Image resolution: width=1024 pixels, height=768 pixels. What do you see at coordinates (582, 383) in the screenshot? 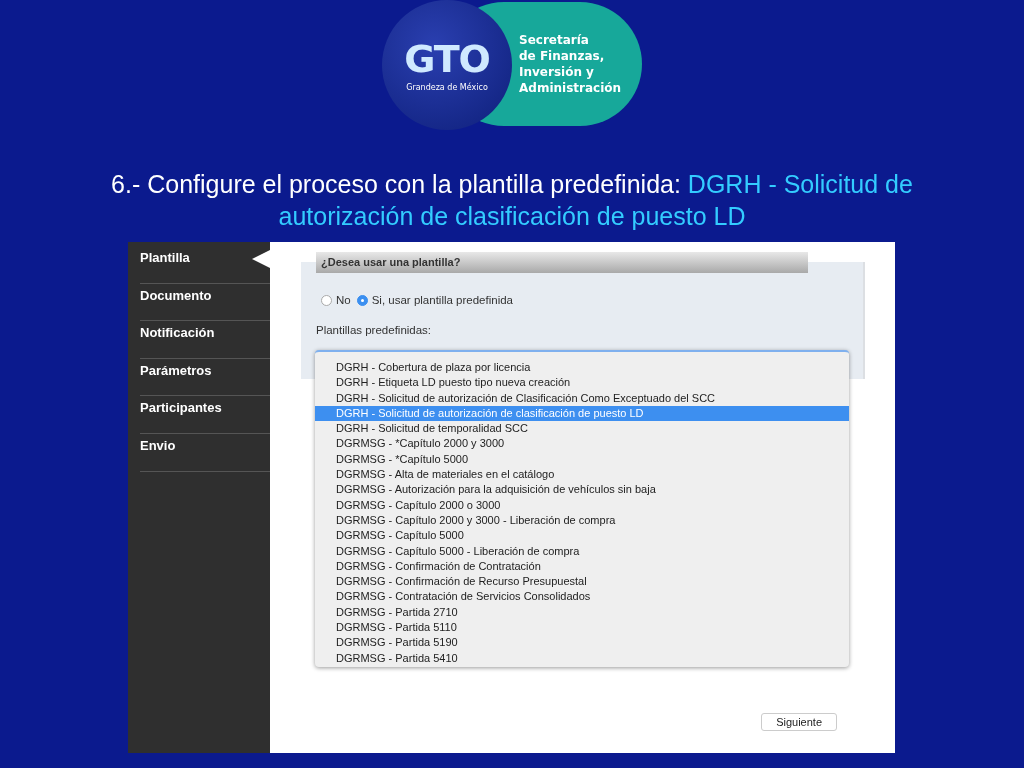
I see `dropdown-option: DGRH - Etiqueta LD puesto tipo nueva creación` at bounding box center [582, 383].